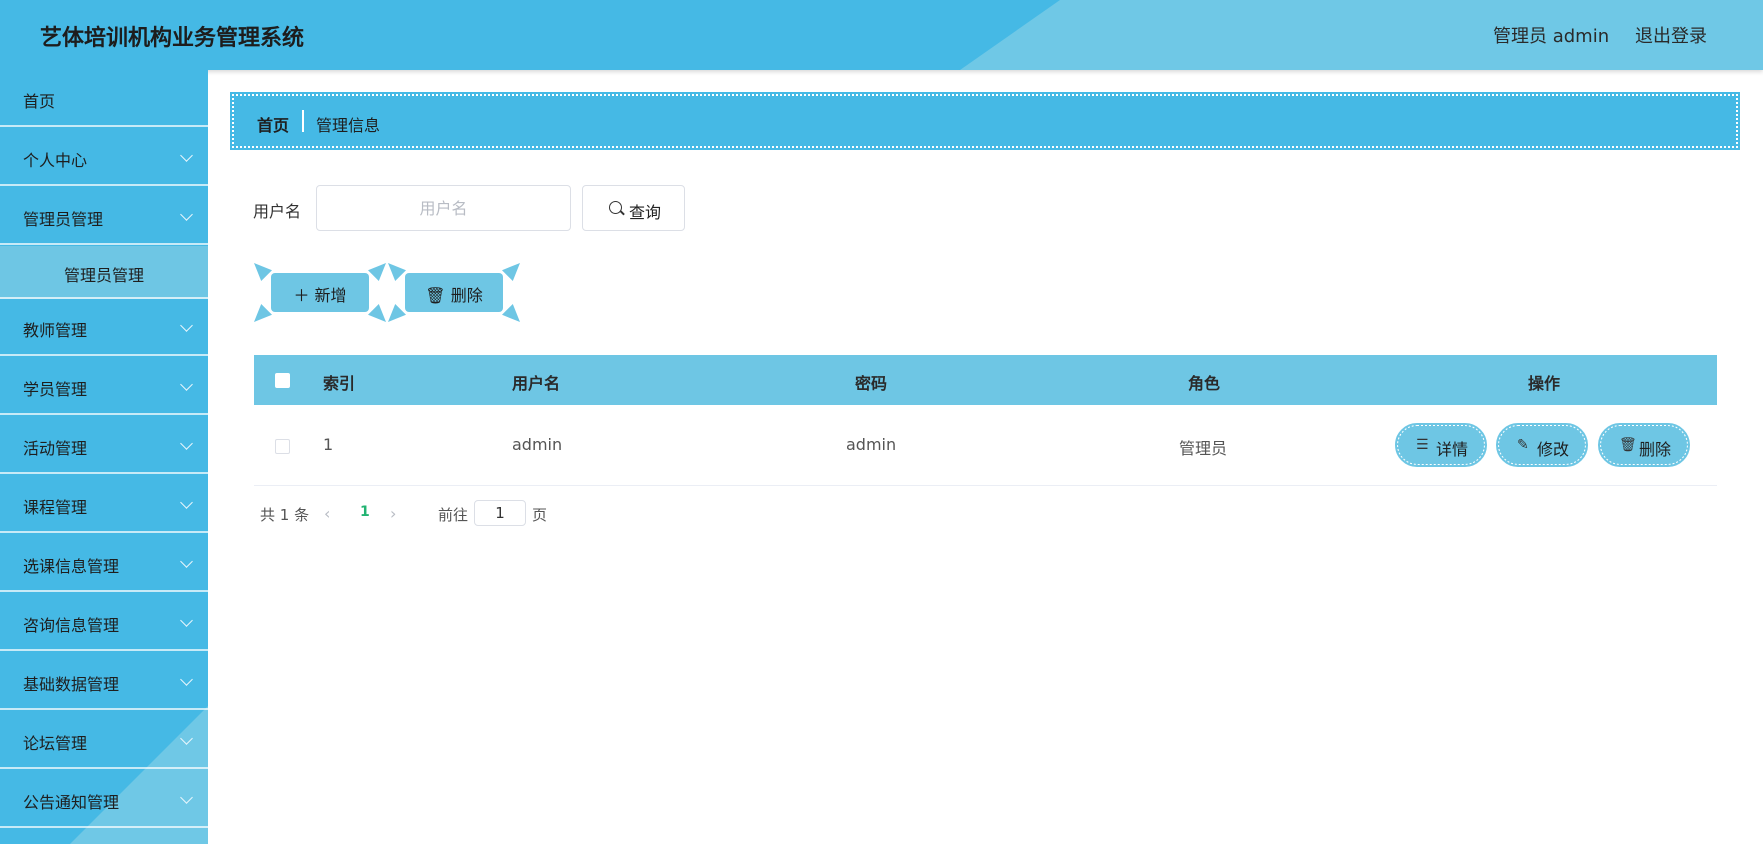 The height and width of the screenshot is (844, 1763). I want to click on sidebar-item-label: 咨询信息管理, so click(71, 625).